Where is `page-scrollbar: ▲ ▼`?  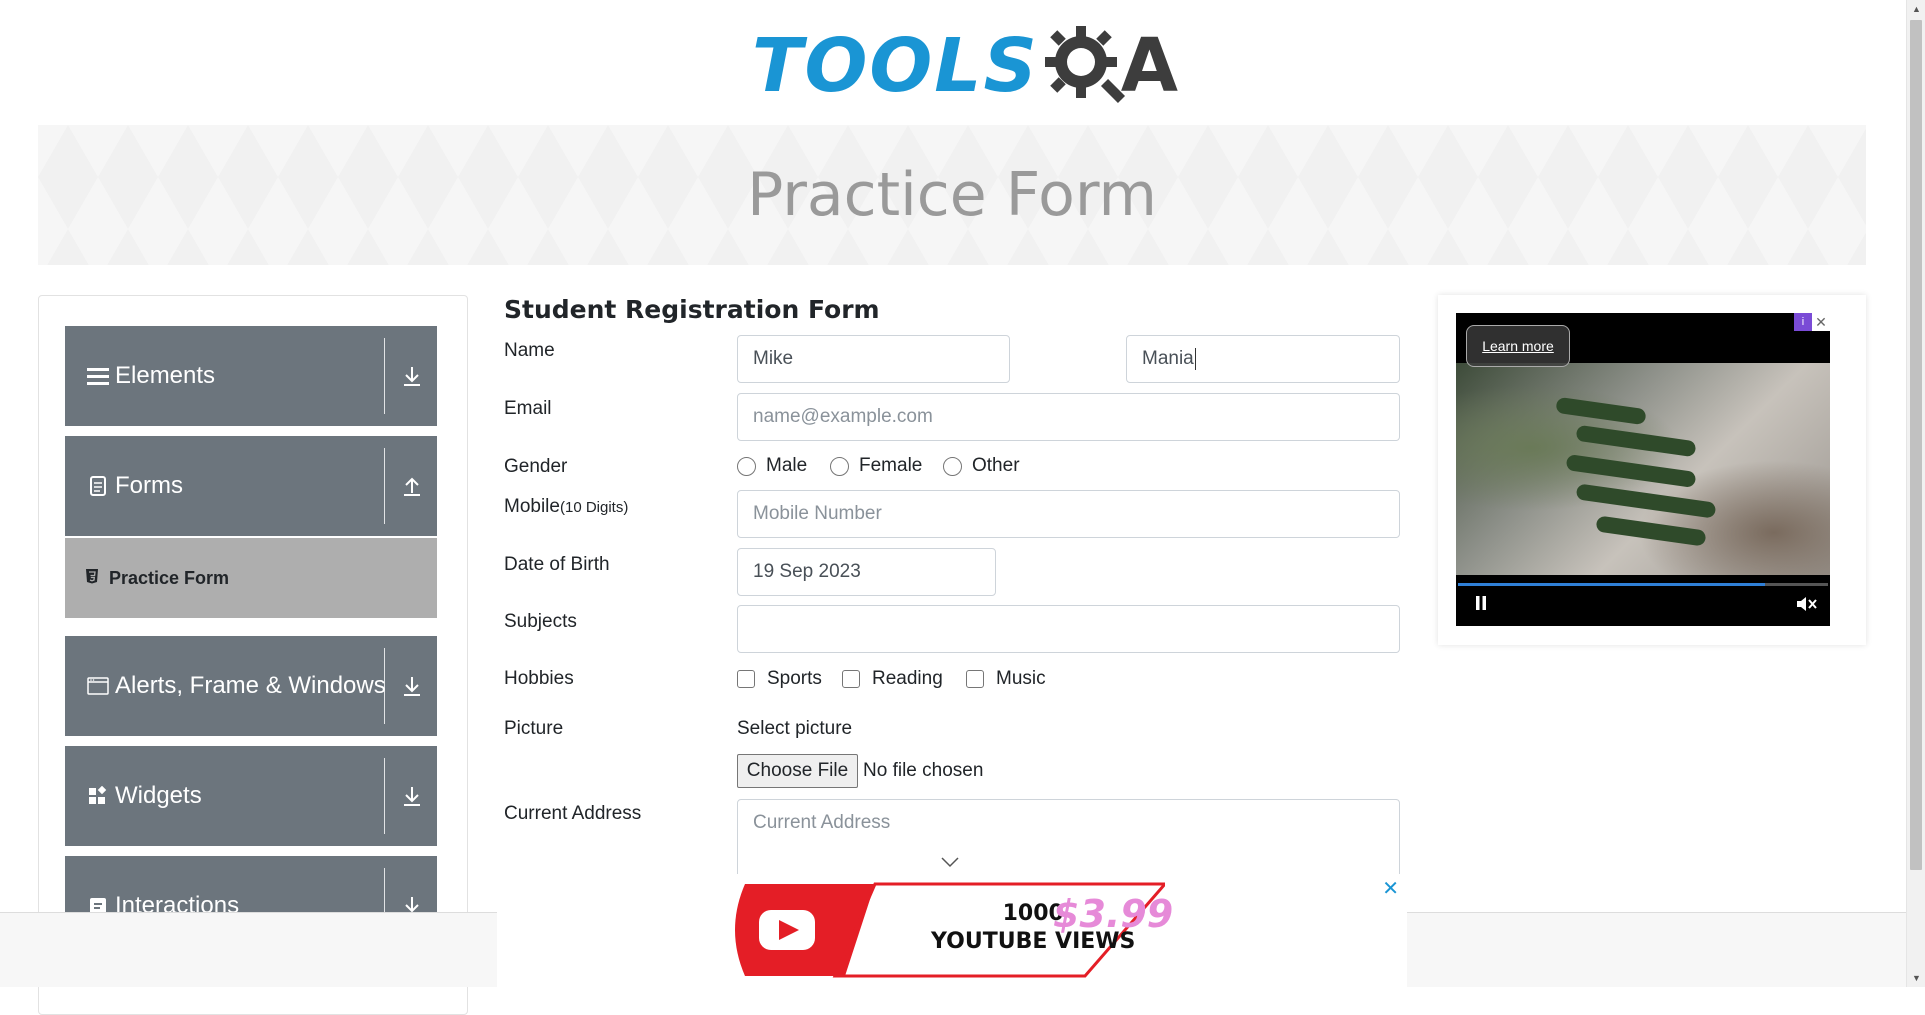 page-scrollbar: ▲ ▼ is located at coordinates (1915, 493).